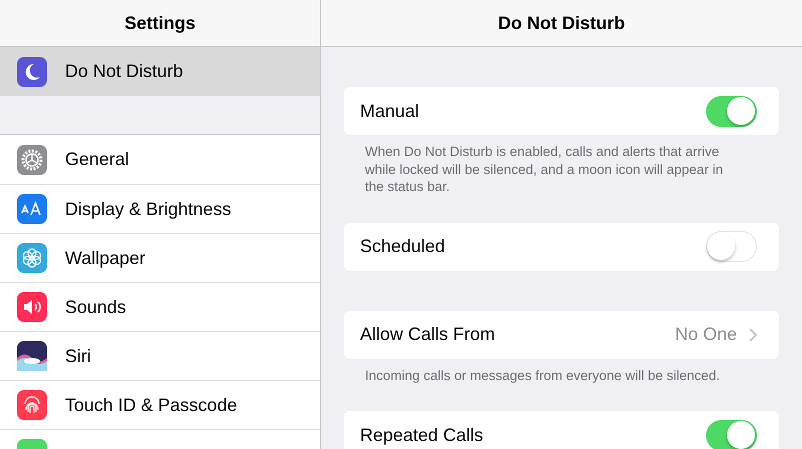 This screenshot has width=802, height=449. I want to click on row-label: Repeated Calls, so click(422, 435).